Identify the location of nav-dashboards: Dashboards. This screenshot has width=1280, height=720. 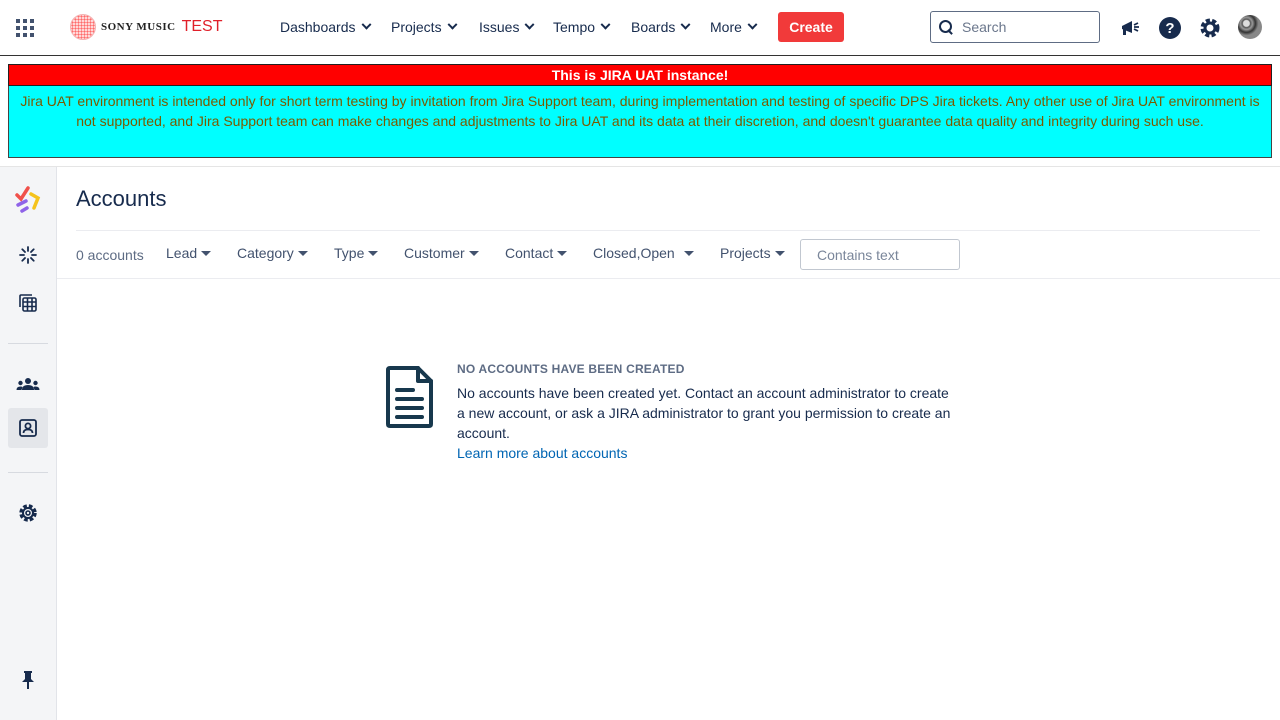
(325, 27).